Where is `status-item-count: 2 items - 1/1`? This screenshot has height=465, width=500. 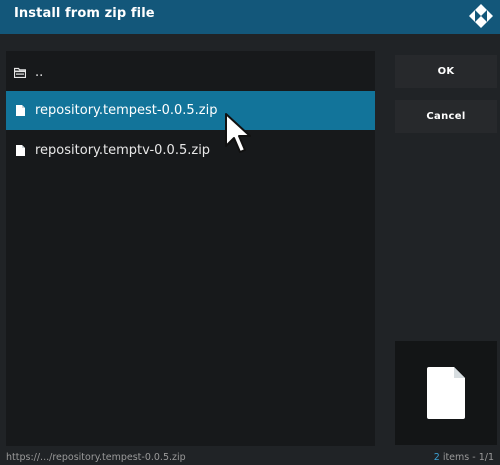
status-item-count: 2 items - 1/1 is located at coordinates (464, 457).